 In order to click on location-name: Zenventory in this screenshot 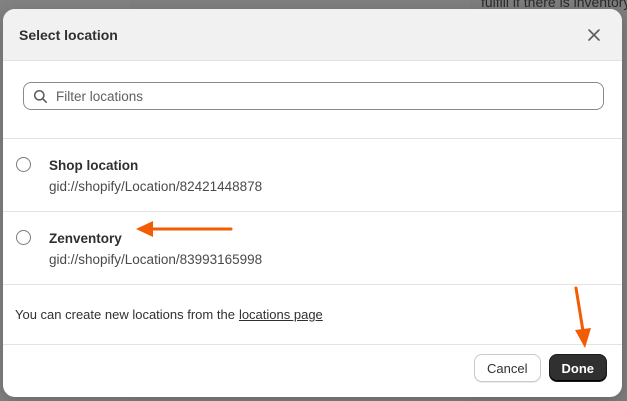, I will do `click(85, 238)`.